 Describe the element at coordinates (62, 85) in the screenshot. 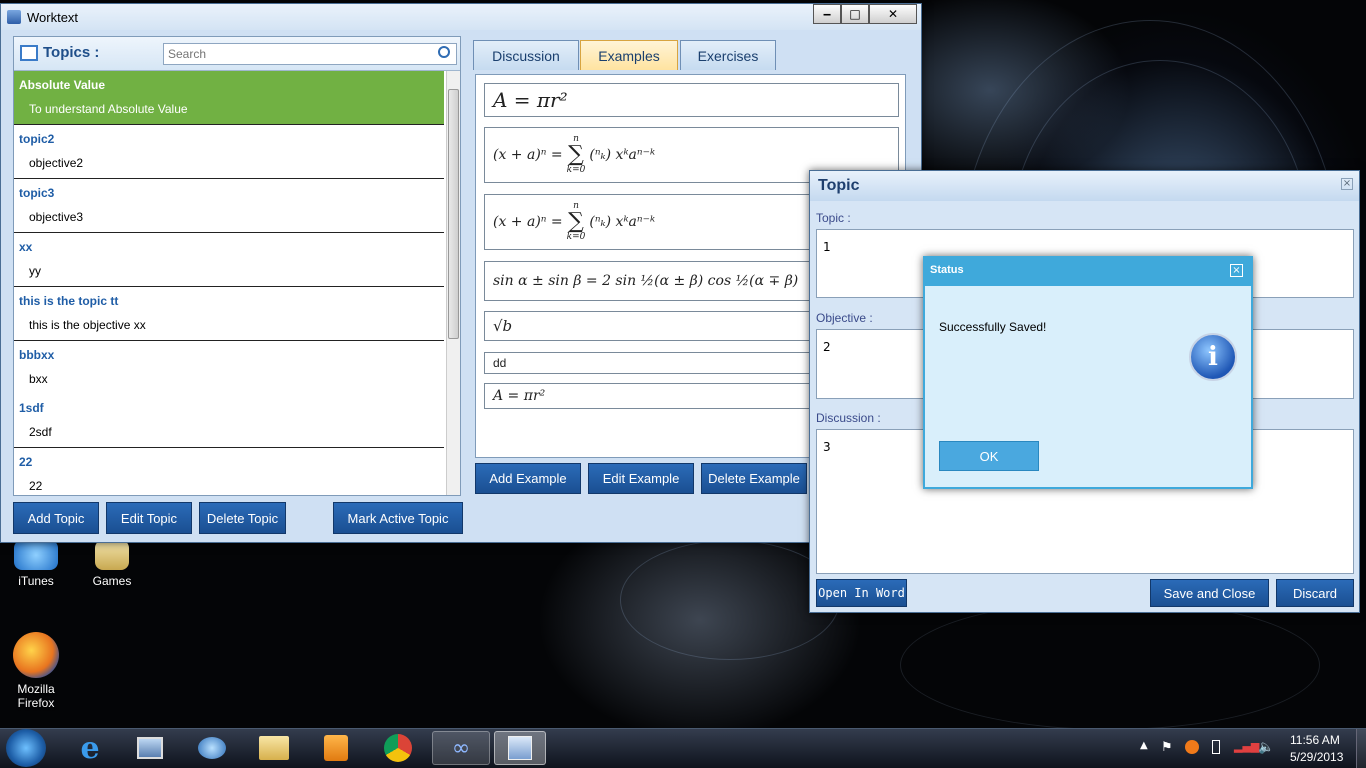

I see `topic-title: Absolute Value` at that location.